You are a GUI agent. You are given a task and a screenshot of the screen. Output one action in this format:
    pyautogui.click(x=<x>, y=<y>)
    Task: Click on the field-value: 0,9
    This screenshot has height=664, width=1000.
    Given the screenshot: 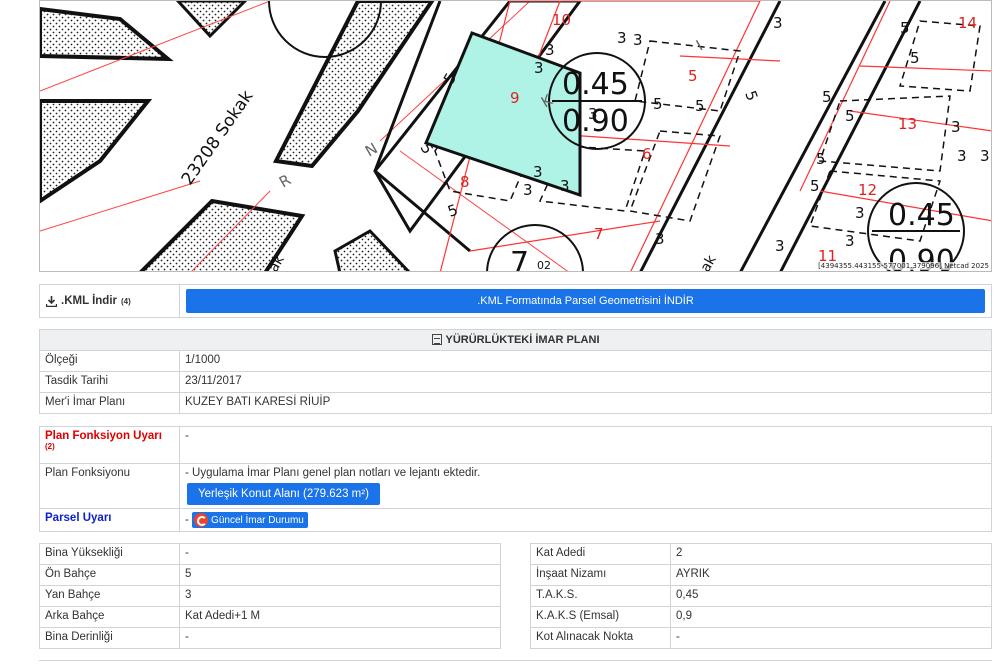 What is the action you would take?
    pyautogui.click(x=831, y=617)
    